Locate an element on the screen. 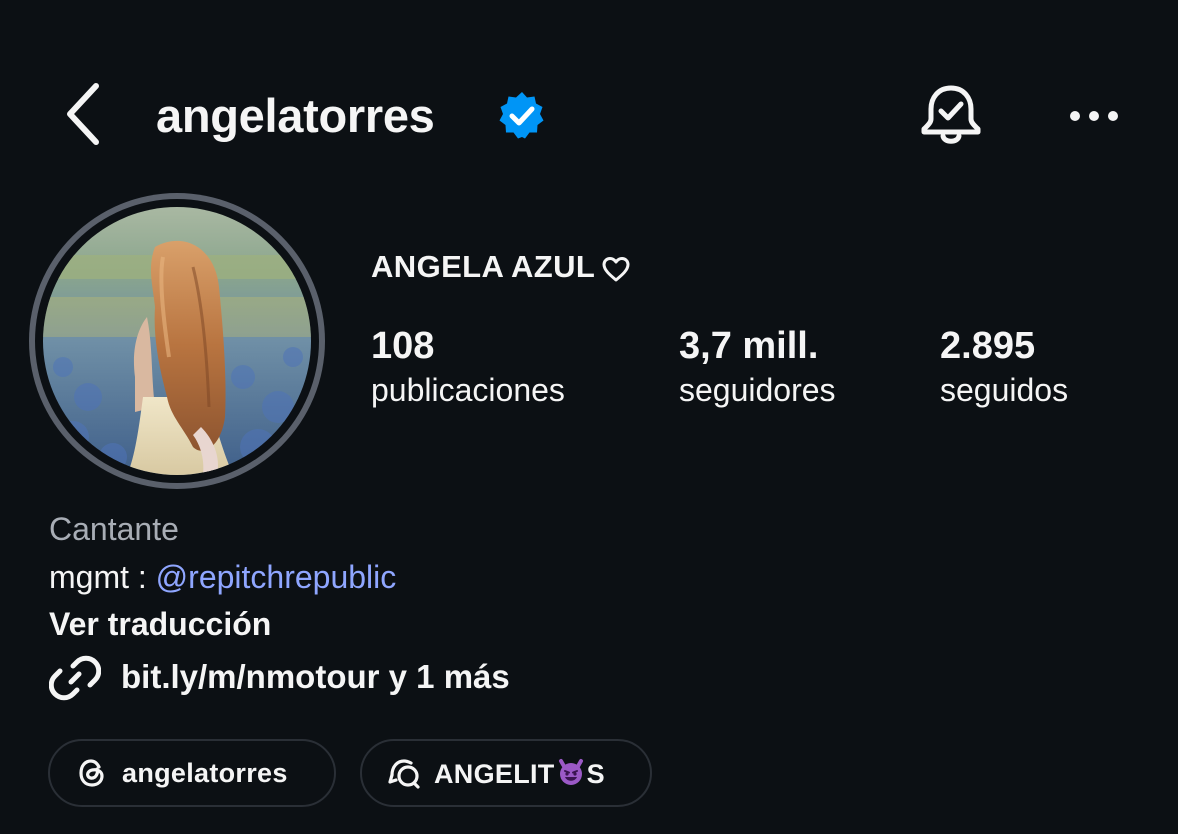  smiling-devil-emoji is located at coordinates (570, 771).